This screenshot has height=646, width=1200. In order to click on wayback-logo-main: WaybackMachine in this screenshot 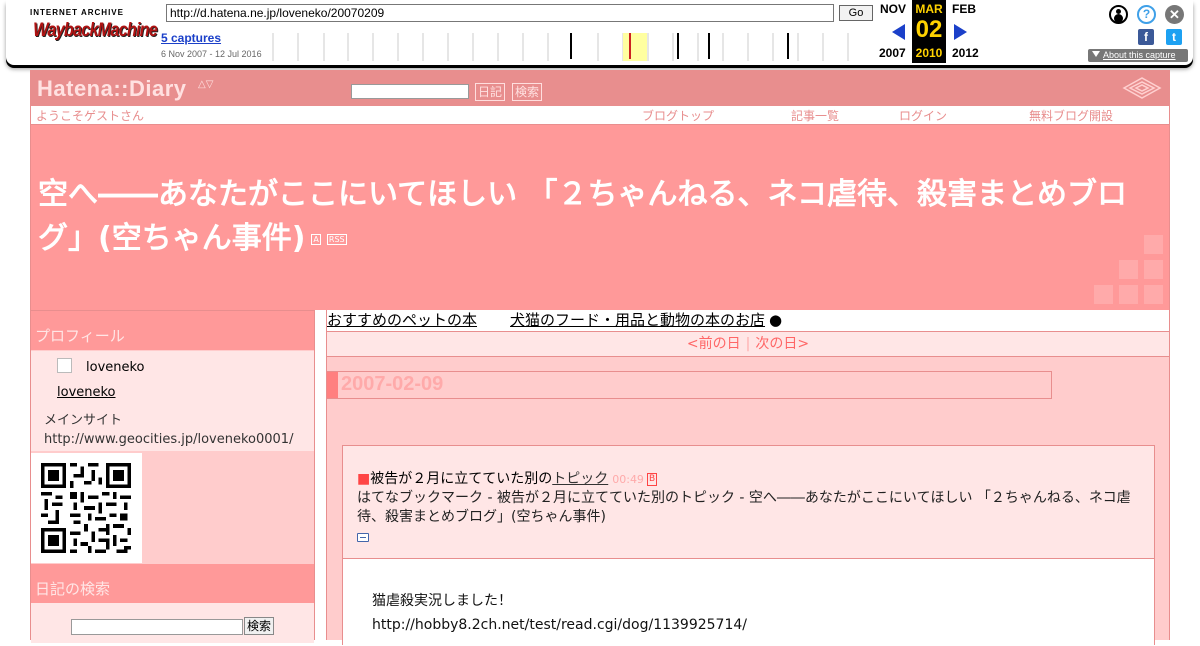, I will do `click(95, 31)`.